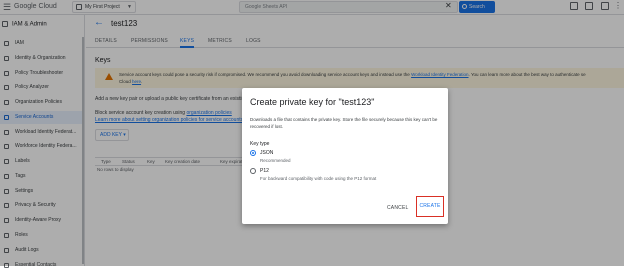 This screenshot has width=624, height=272. What do you see at coordinates (266, 153) in the screenshot?
I see `json-option-label: JSON` at bounding box center [266, 153].